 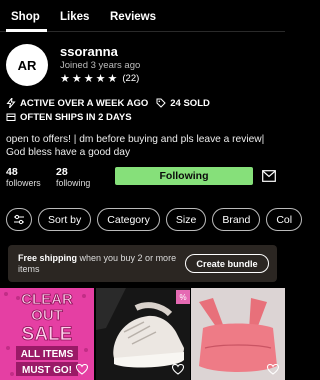 What do you see at coordinates (48, 258) in the screenshot?
I see `shipping-bold: Free shipping` at bounding box center [48, 258].